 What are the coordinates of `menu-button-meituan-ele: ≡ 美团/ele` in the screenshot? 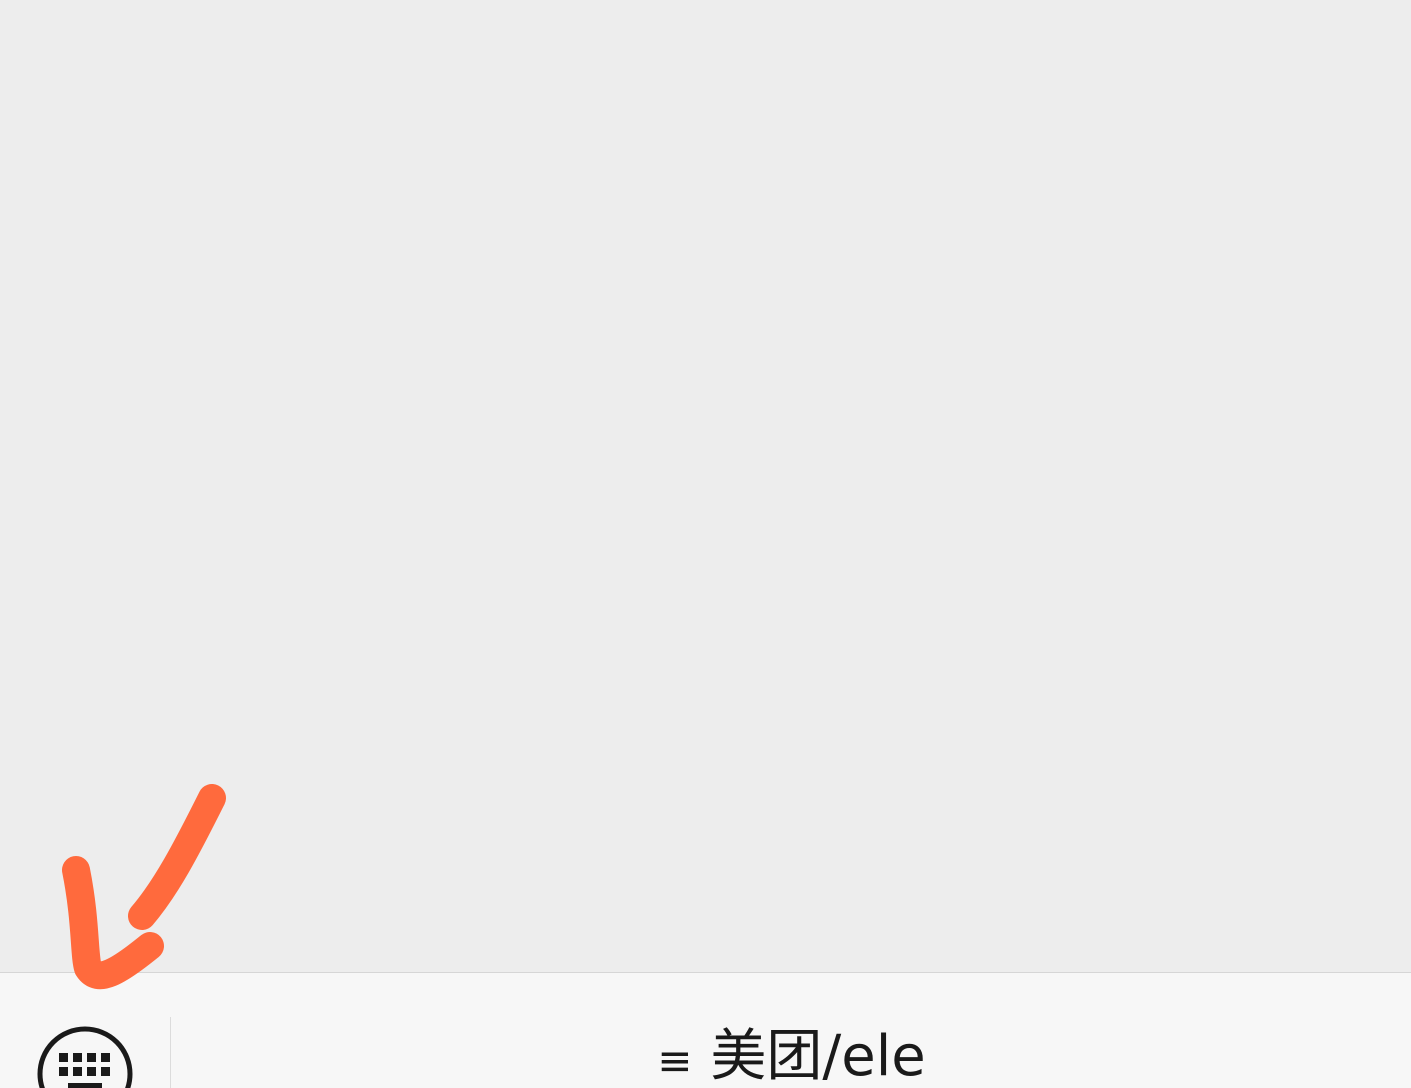 It's located at (791, 1052).